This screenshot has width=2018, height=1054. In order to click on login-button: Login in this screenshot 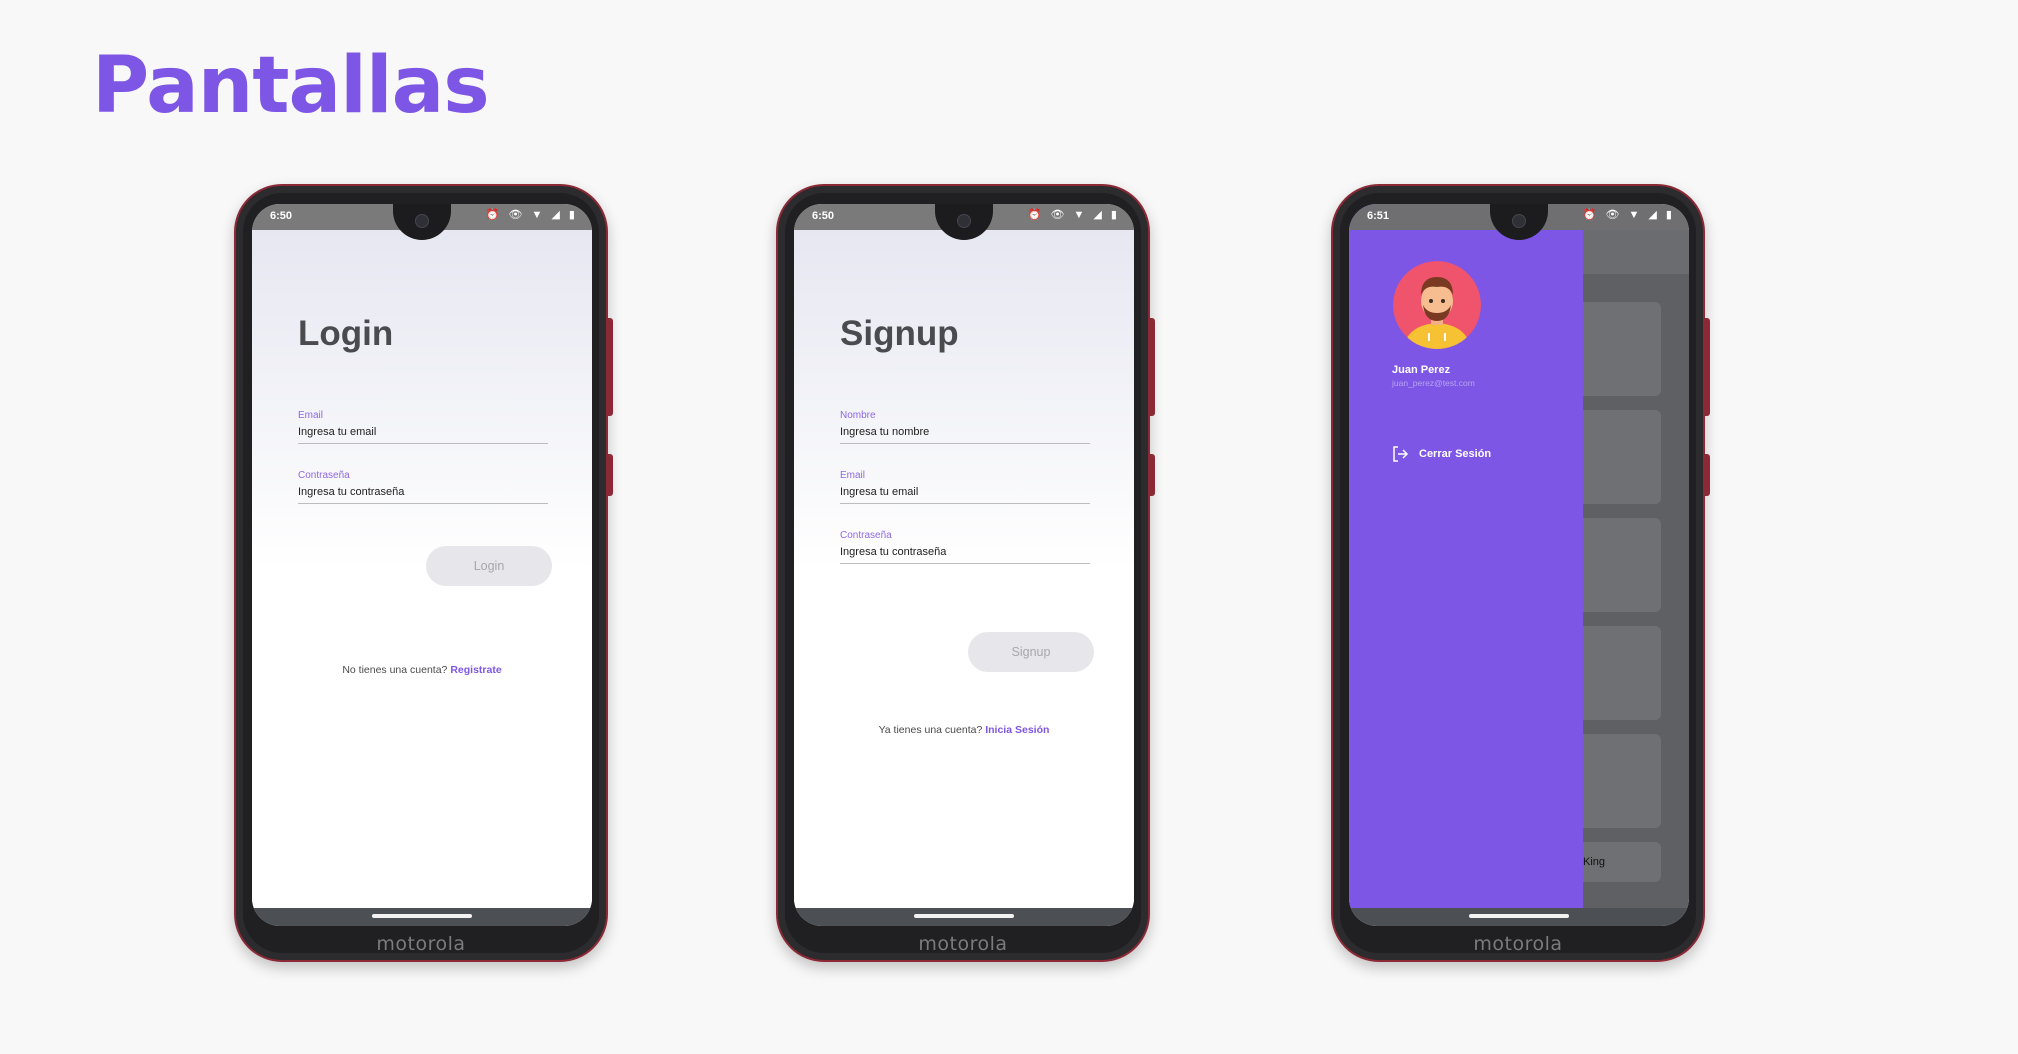, I will do `click(489, 566)`.